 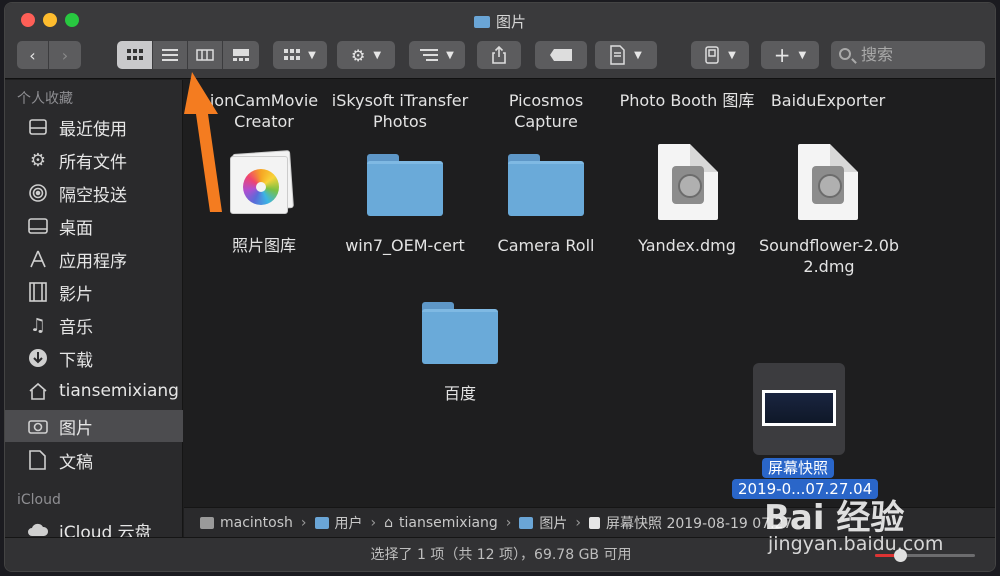 I want to click on list-view-button, so click(x=170, y=55).